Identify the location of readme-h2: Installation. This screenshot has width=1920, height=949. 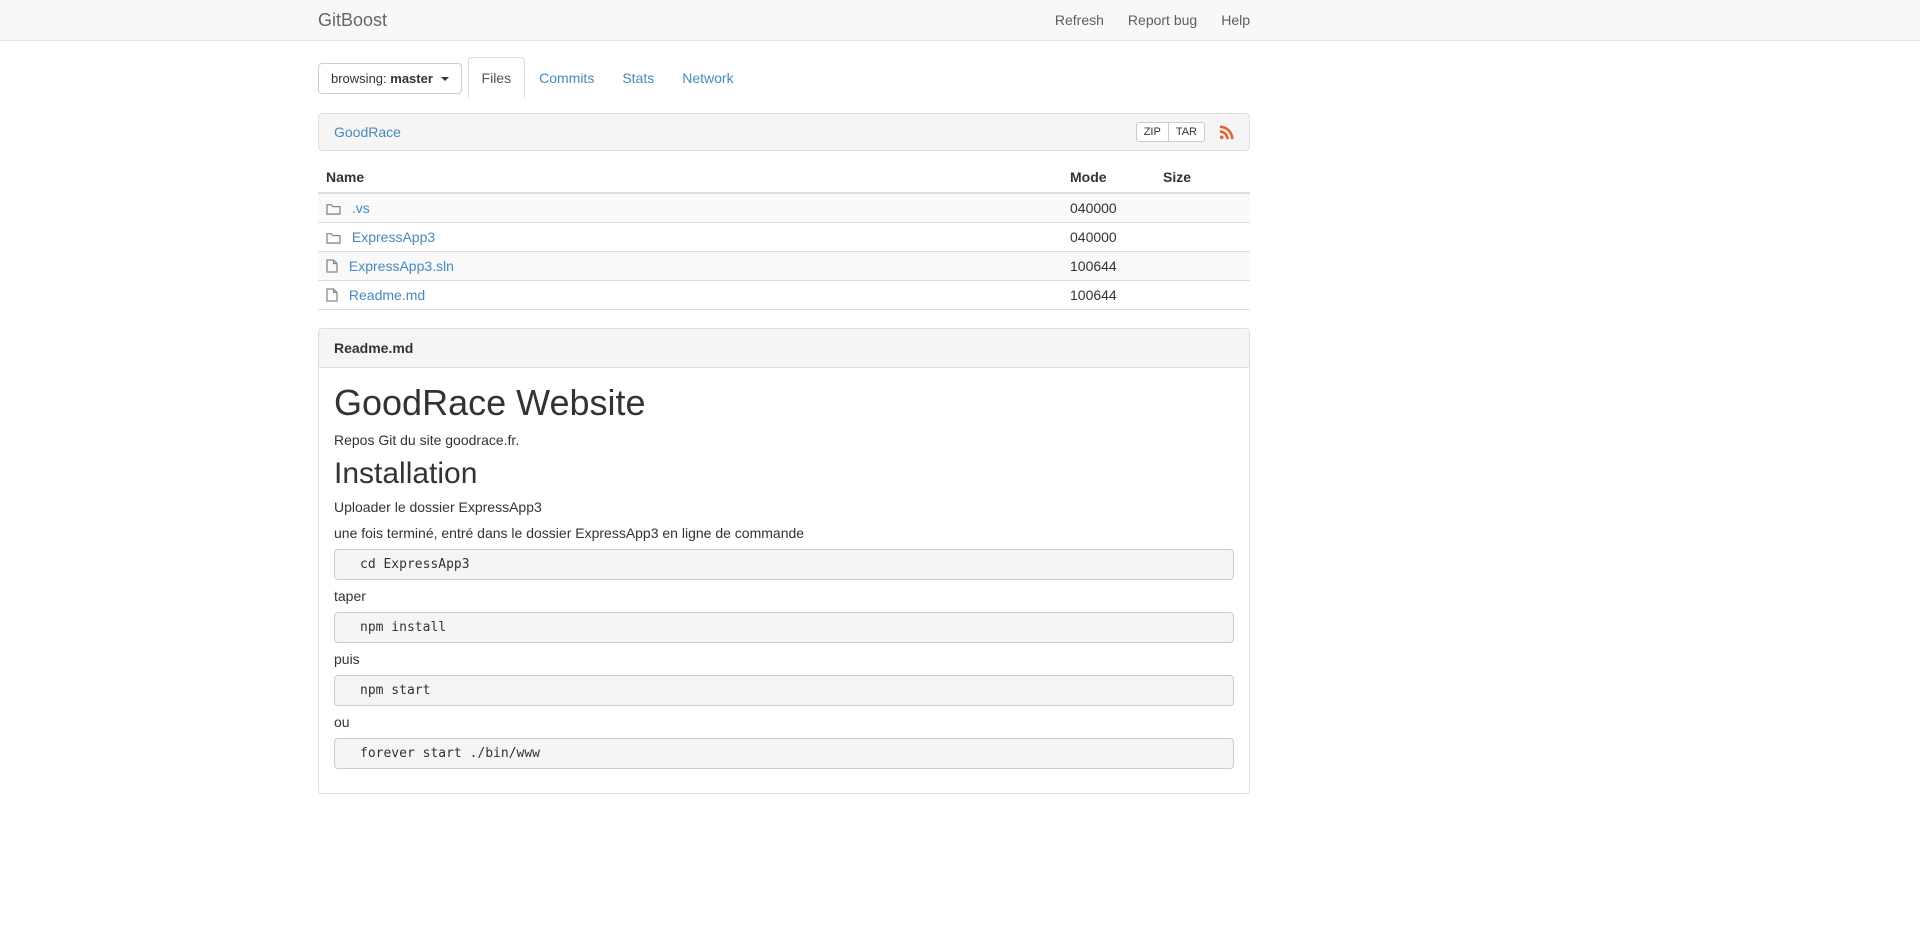
(406, 473).